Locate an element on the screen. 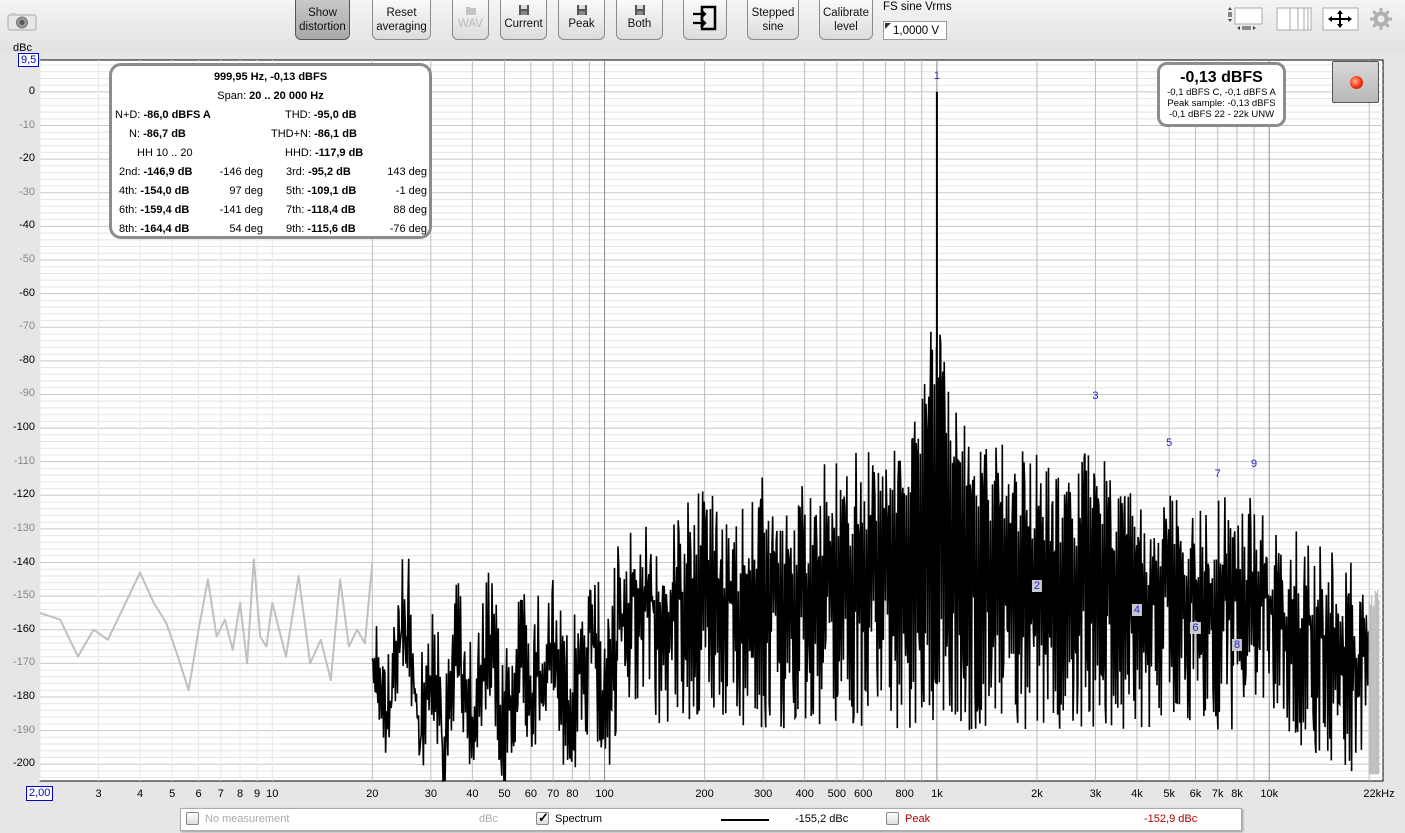 The width and height of the screenshot is (1405, 833). harmonic-marker-1: 1 is located at coordinates (936, 75).